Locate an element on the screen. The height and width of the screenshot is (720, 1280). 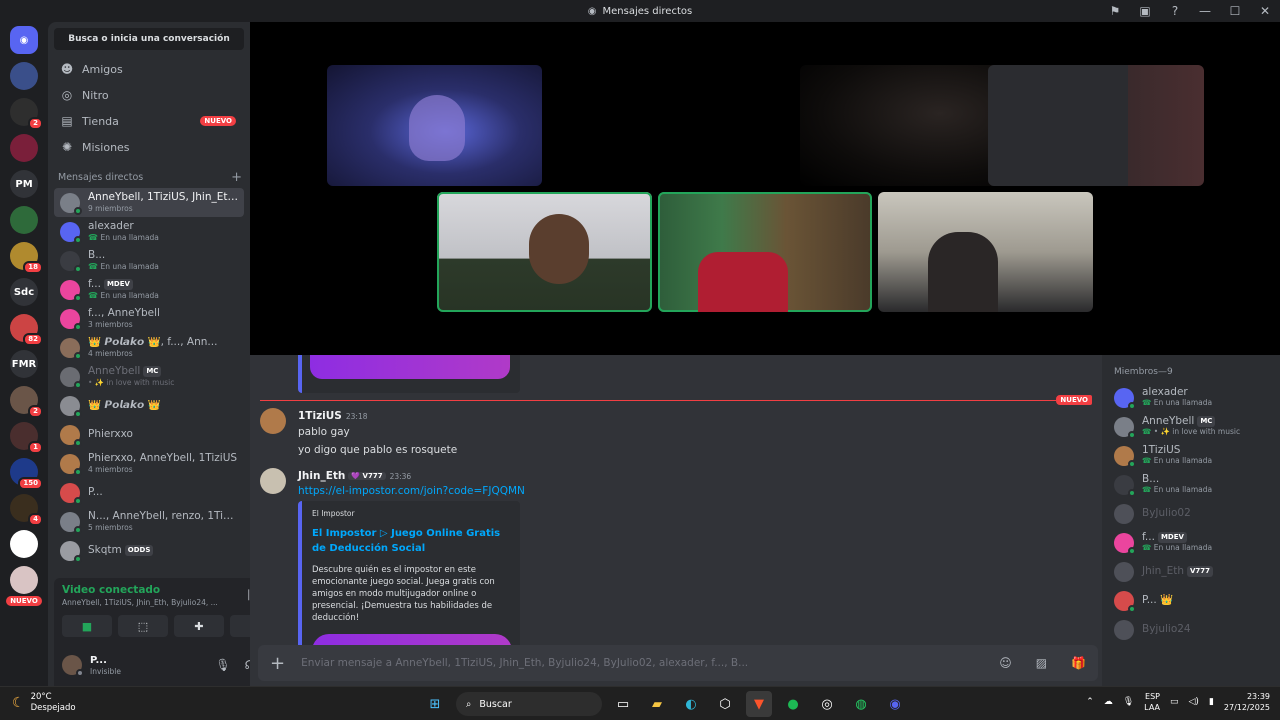
message-author: Jhin_Eth is located at coordinates (321, 476).